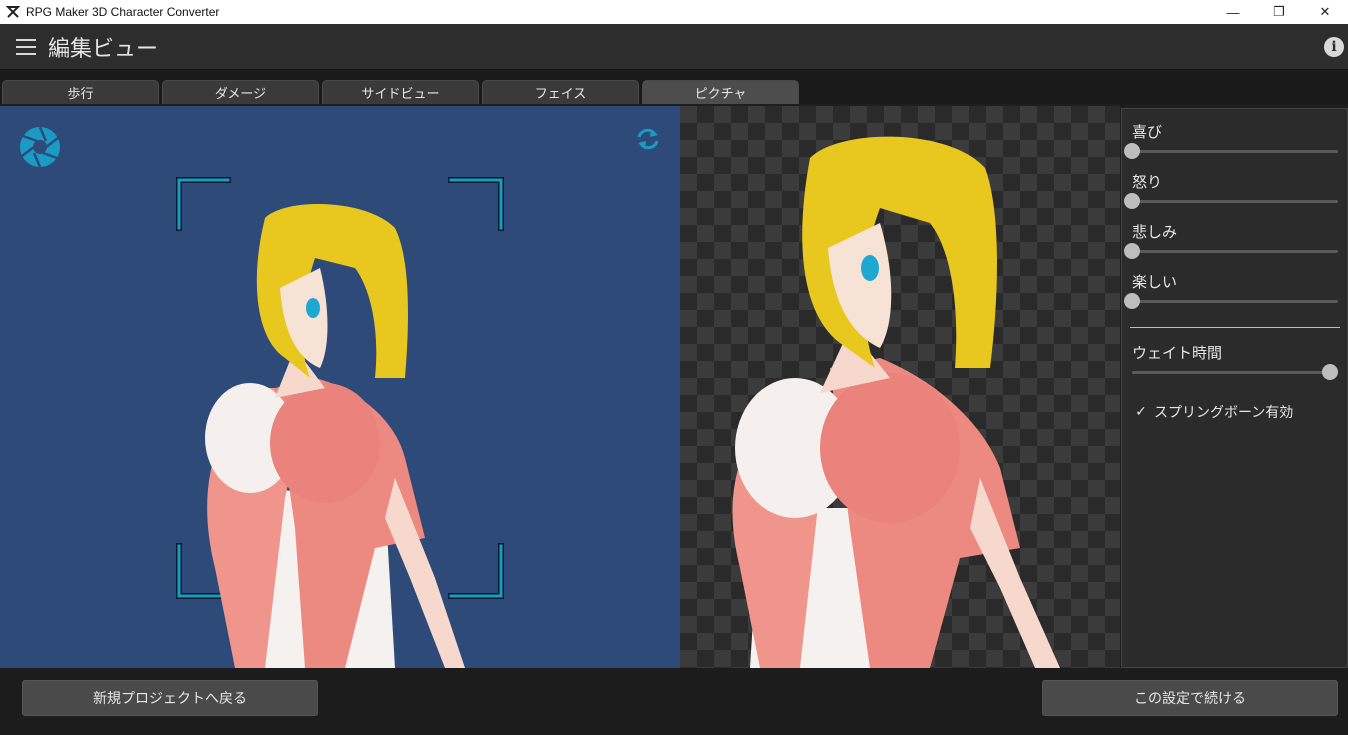 This screenshot has width=1348, height=735. I want to click on aperture-icon, so click(40, 147).